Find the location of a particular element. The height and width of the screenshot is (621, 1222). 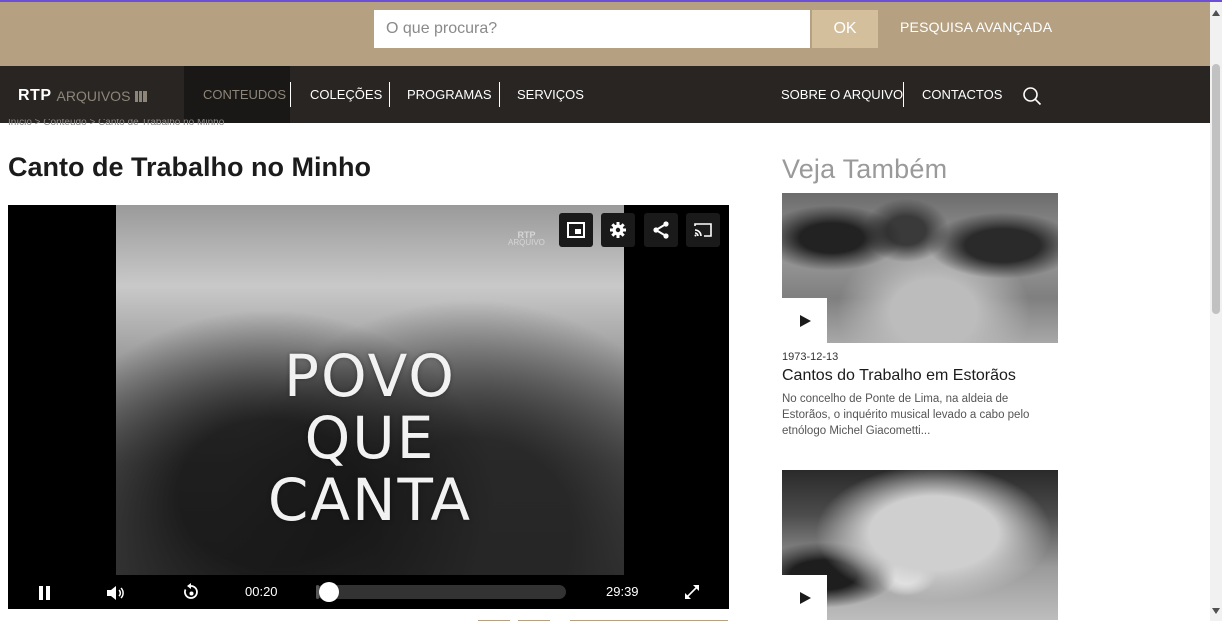

rewind-10-icon is located at coordinates (191, 592).